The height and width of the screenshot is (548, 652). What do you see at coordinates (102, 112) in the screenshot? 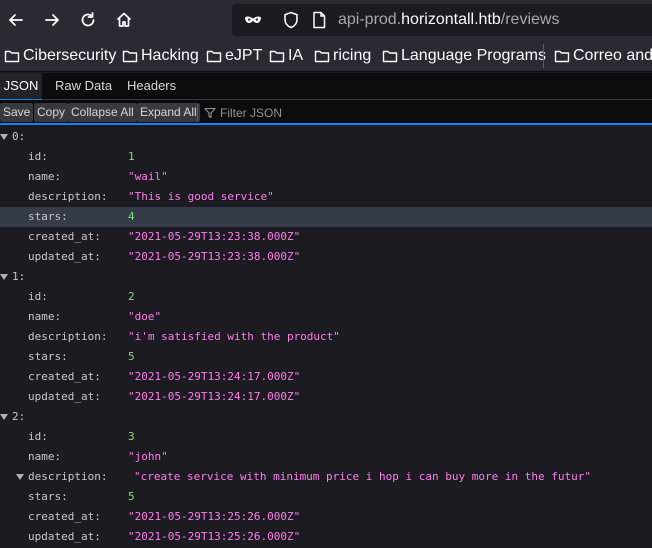
I see `collapse-all-button: Collapse All` at bounding box center [102, 112].